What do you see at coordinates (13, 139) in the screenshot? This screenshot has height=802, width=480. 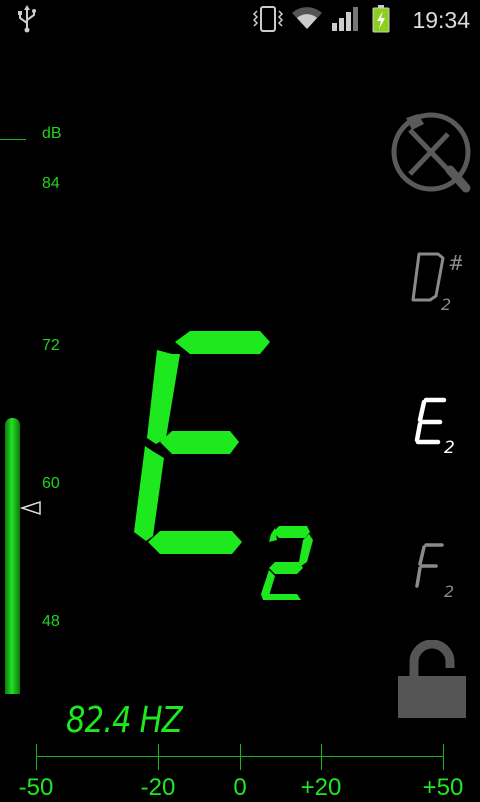 I see `db-scale-line` at bounding box center [13, 139].